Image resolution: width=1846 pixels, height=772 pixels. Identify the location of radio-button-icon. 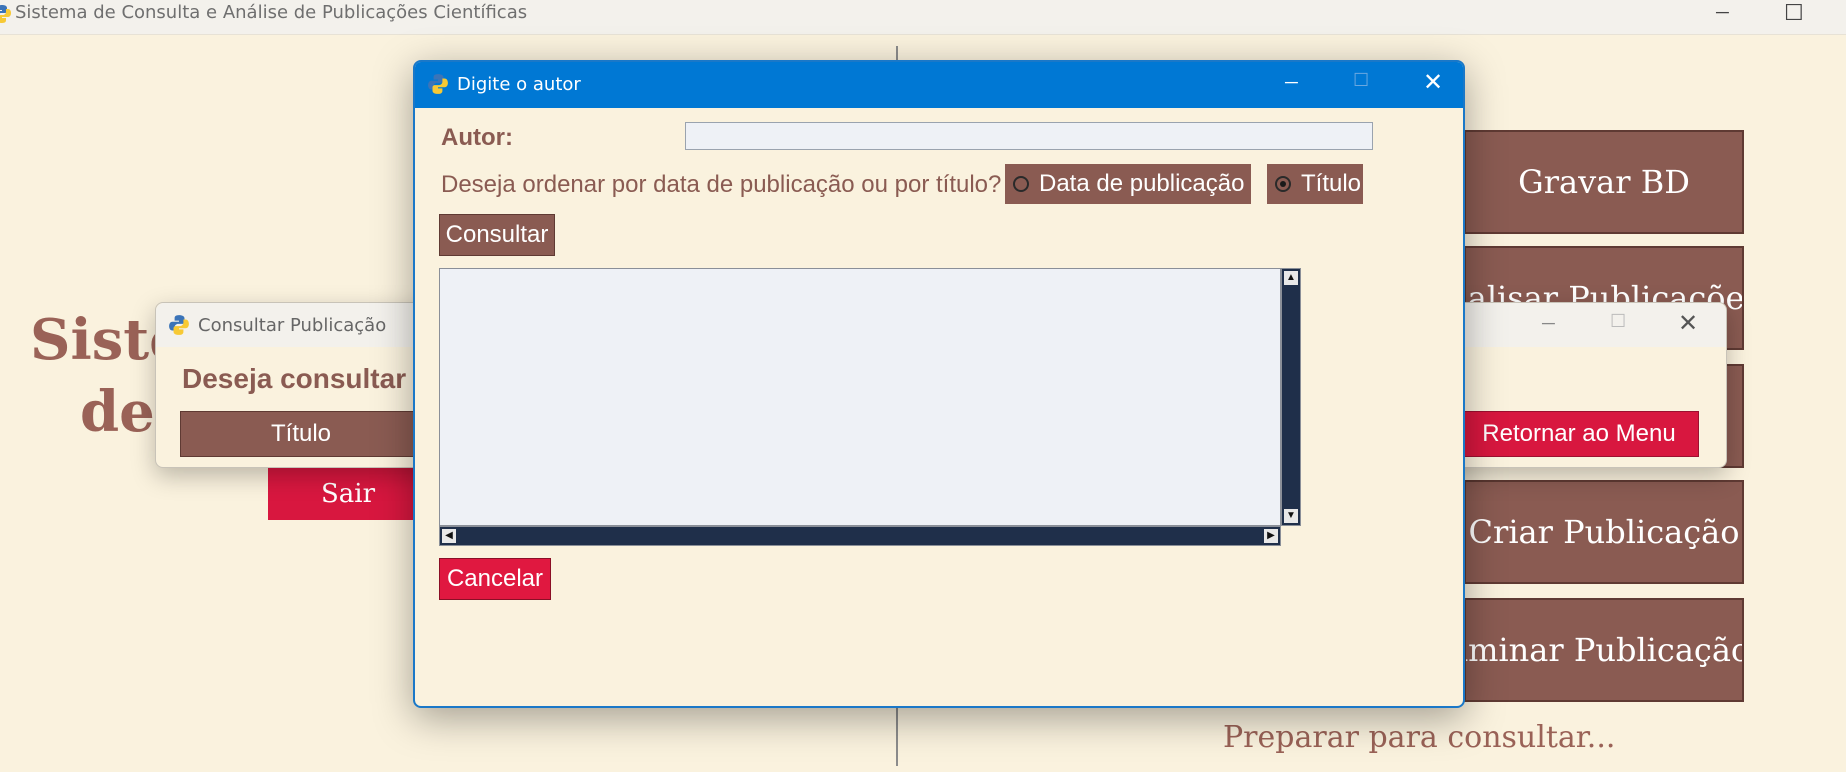
(1021, 184).